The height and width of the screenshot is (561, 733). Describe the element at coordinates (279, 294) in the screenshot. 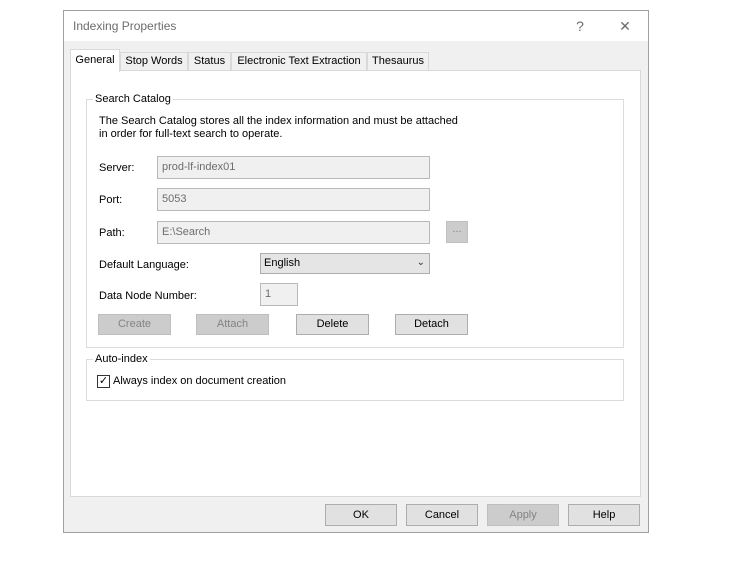

I see `data-node-number-field: 1` at that location.